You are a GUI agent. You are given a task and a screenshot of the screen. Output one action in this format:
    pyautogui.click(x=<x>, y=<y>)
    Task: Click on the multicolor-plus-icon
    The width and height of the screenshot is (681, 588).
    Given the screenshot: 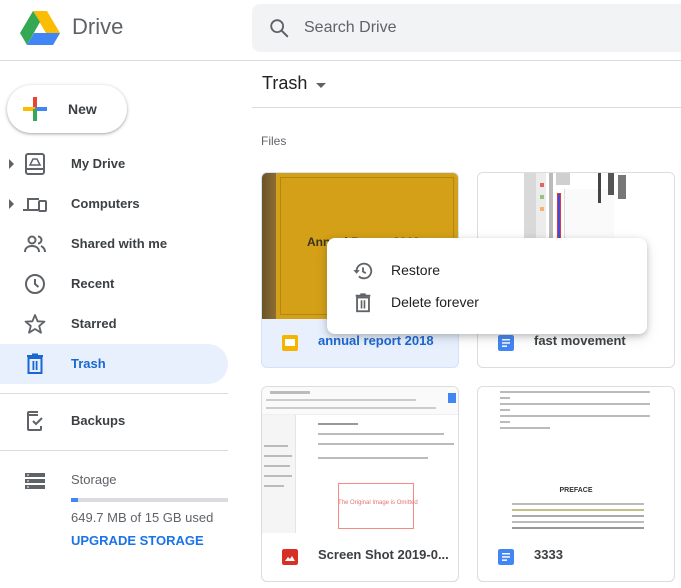 What is the action you would take?
    pyautogui.click(x=35, y=109)
    